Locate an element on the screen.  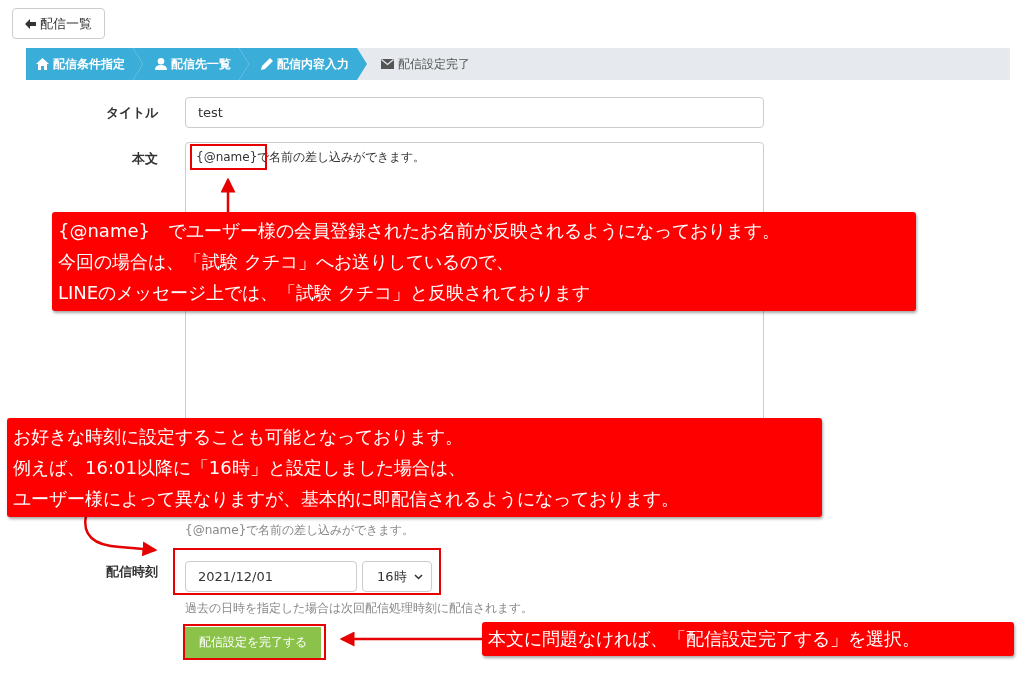
time-label: 配信時刻 is located at coordinates (132, 572).